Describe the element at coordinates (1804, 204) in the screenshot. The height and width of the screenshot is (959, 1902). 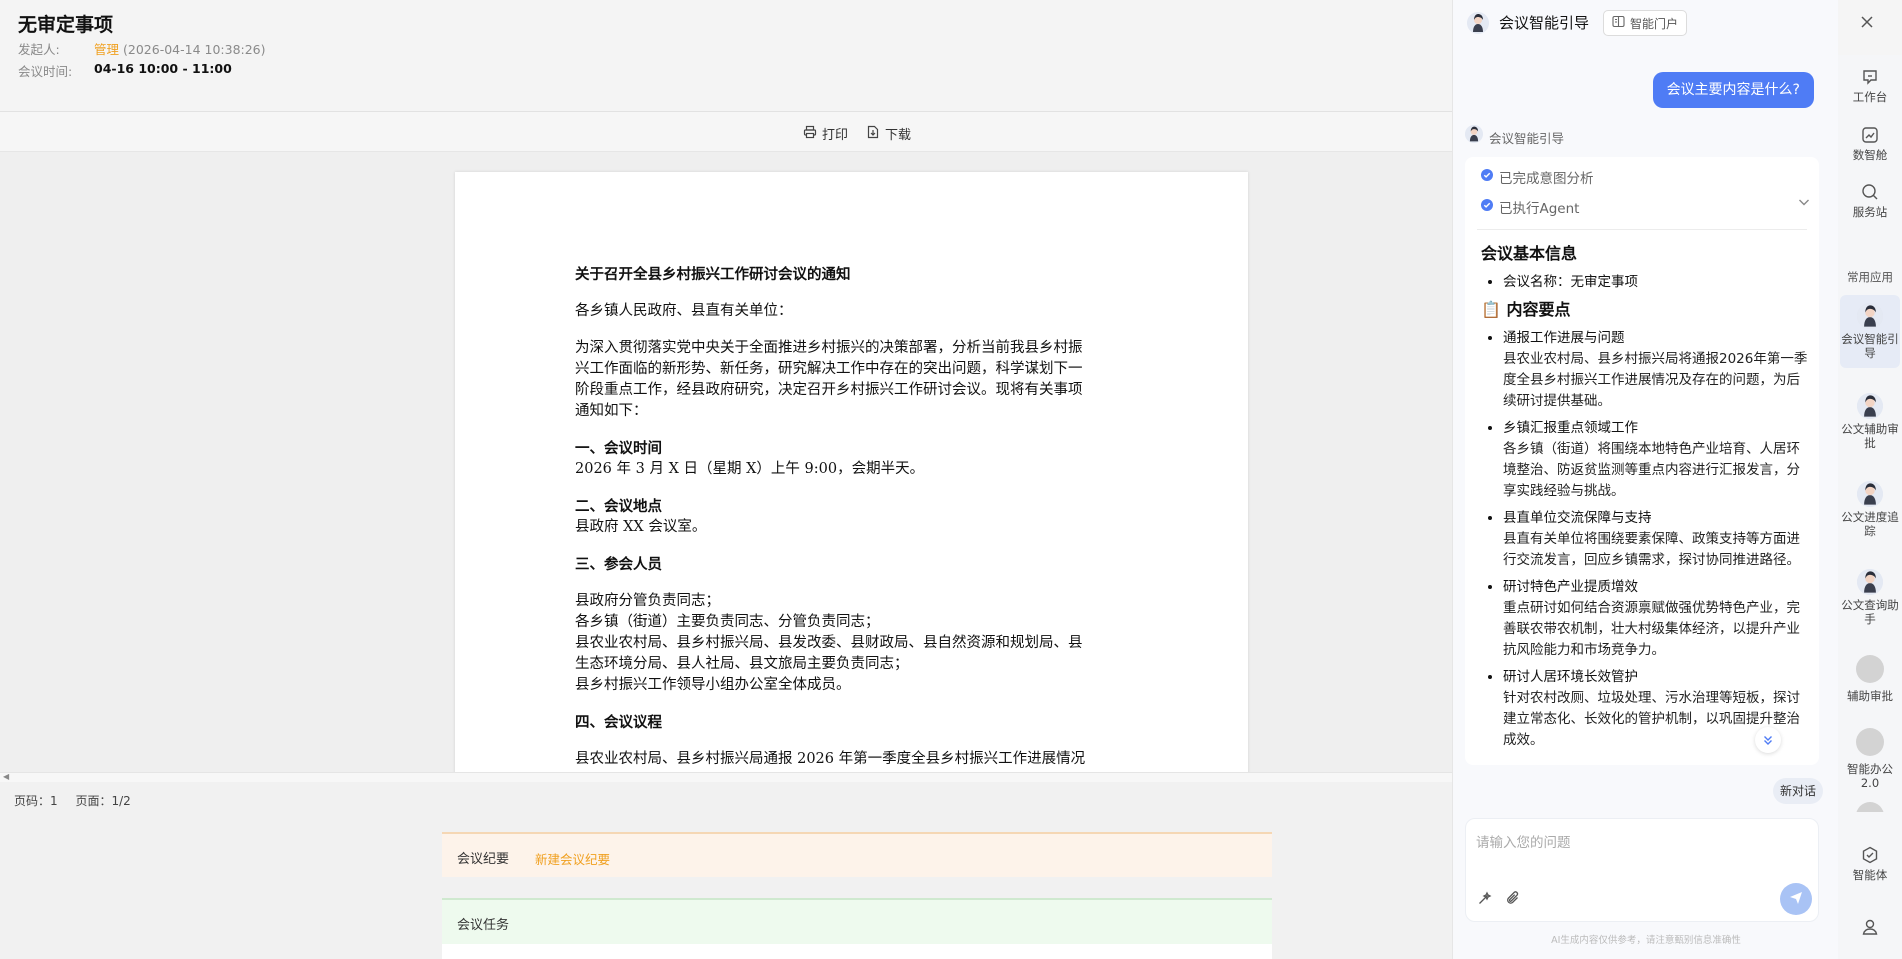
I see `chevron-down-icon` at that location.